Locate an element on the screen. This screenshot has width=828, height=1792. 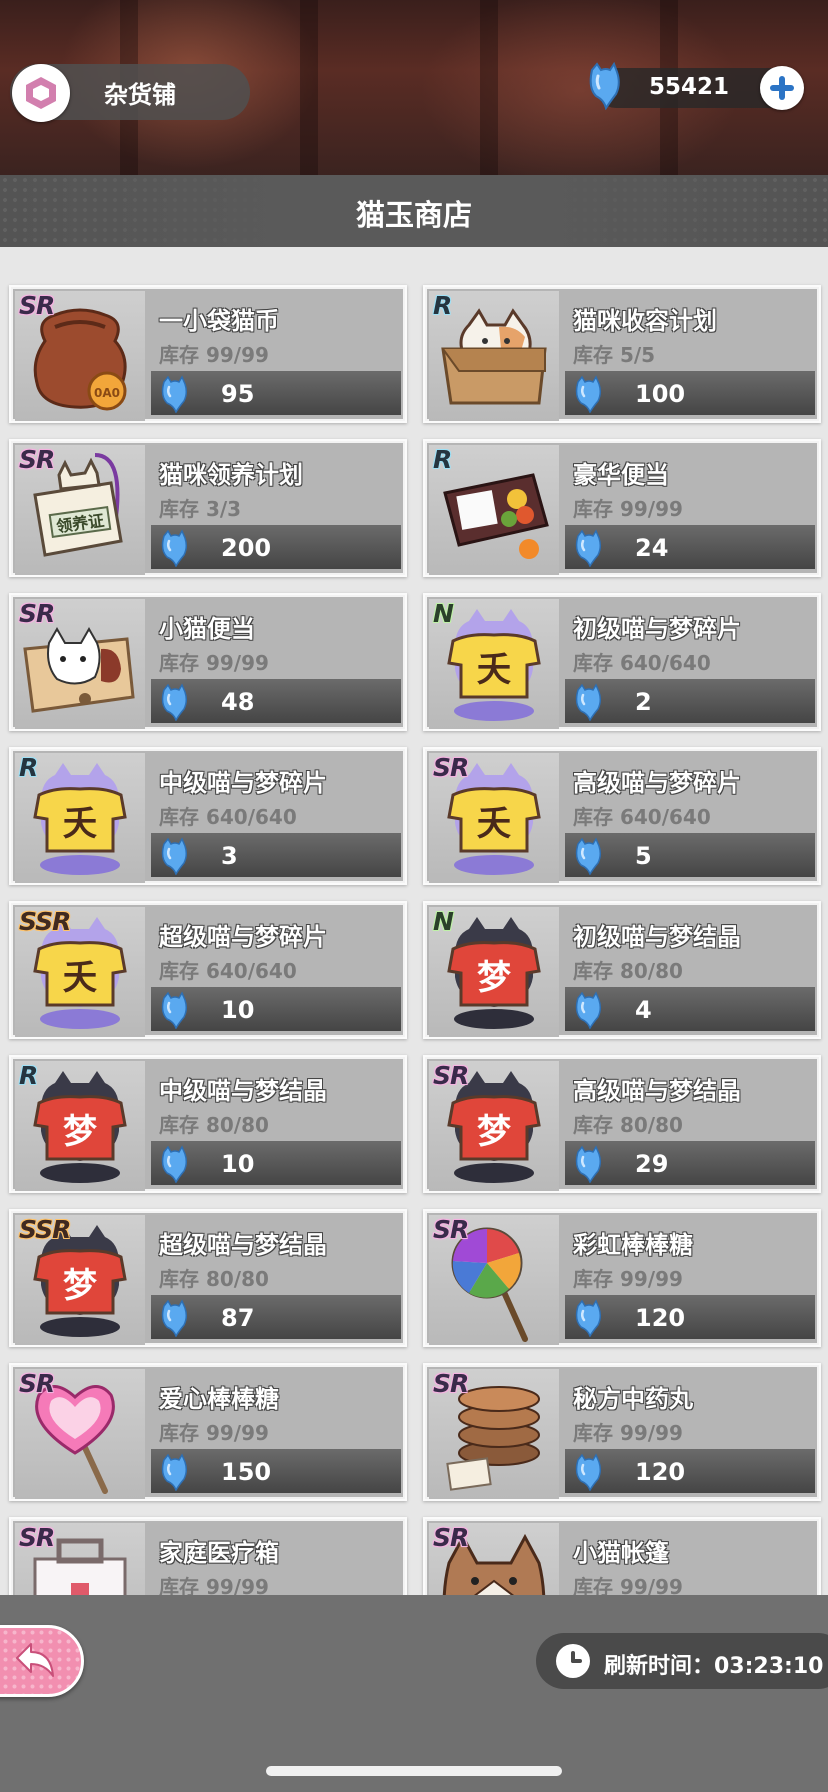
buy-price-button: 48 is located at coordinates (276, 701).